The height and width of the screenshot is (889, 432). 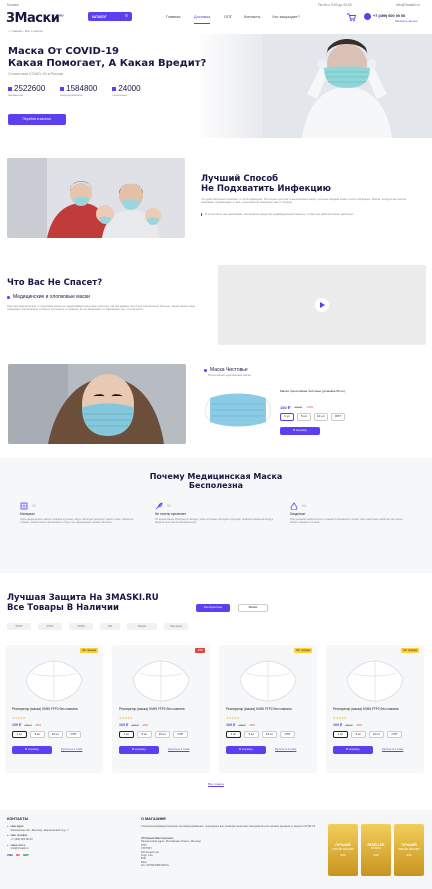 I want to click on all-products-link: Все товары, so click(x=216, y=784).